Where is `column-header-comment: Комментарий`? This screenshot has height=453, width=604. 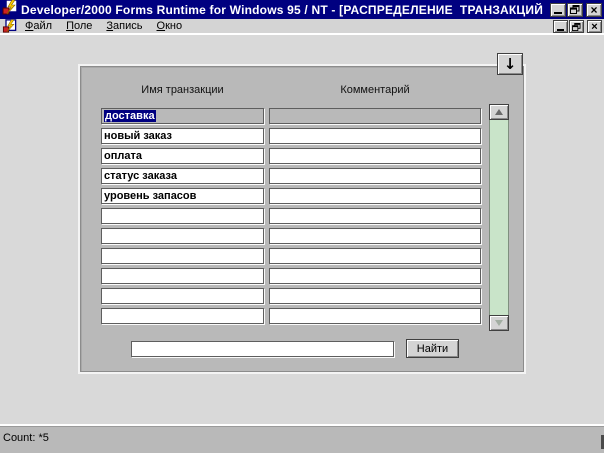
column-header-comment: Комментарий is located at coordinates (375, 90).